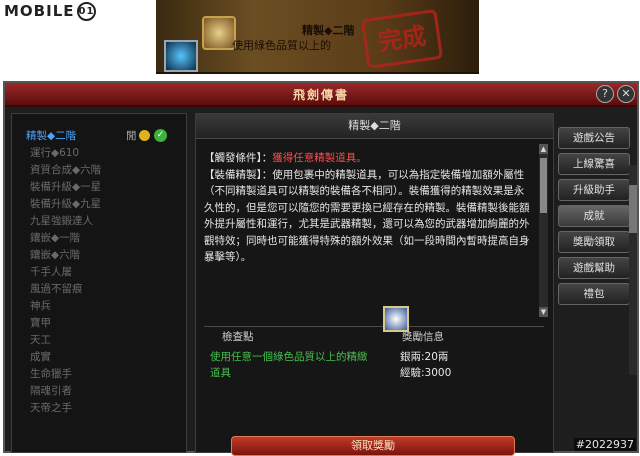 The image size is (640, 456). I want to click on quest-item: 天工, so click(40, 340).